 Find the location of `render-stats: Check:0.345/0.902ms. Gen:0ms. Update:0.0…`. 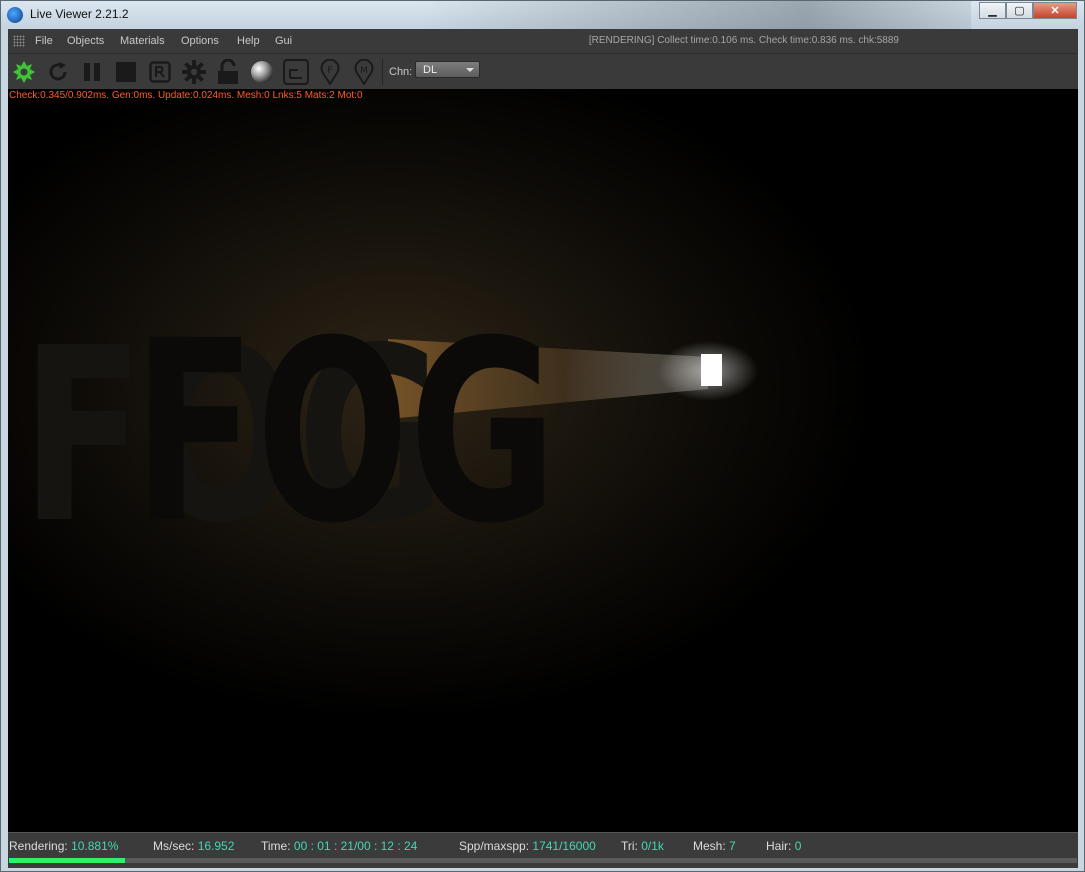

render-stats: Check:0.345/0.902ms. Gen:0ms. Update:0.0… is located at coordinates (186, 95).